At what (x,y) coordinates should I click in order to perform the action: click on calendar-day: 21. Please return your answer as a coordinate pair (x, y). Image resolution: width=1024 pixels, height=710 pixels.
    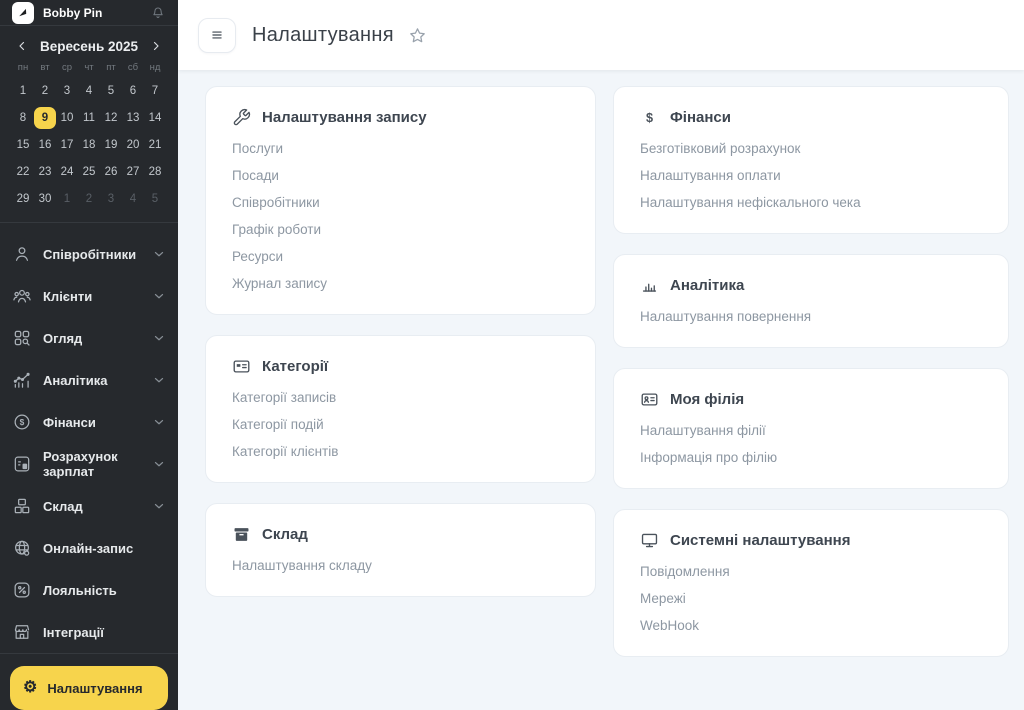
    Looking at the image, I should click on (155, 145).